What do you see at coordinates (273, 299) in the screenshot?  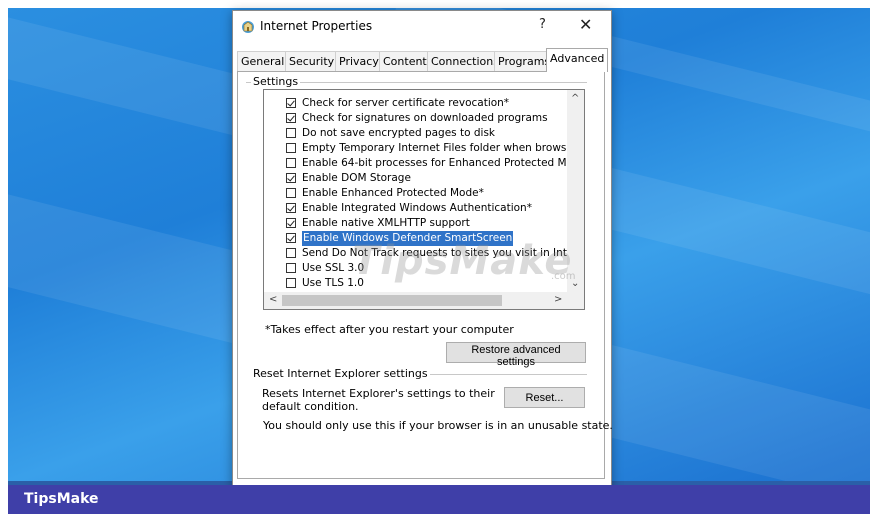 I see `scroll-left-icon: <` at bounding box center [273, 299].